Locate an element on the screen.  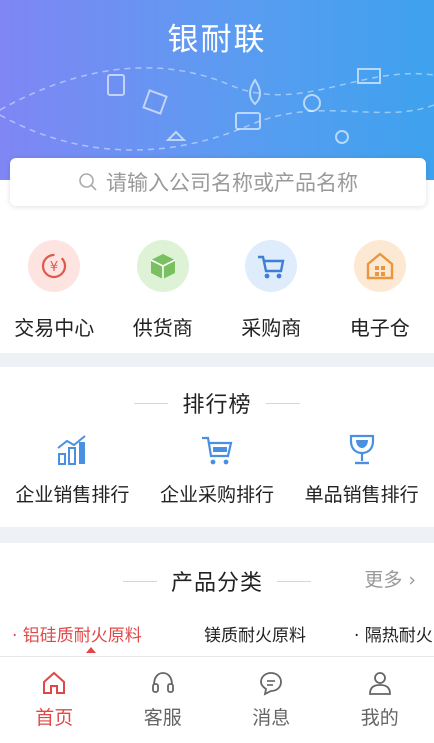
rank-label: 企业采购排行 is located at coordinates (217, 493).